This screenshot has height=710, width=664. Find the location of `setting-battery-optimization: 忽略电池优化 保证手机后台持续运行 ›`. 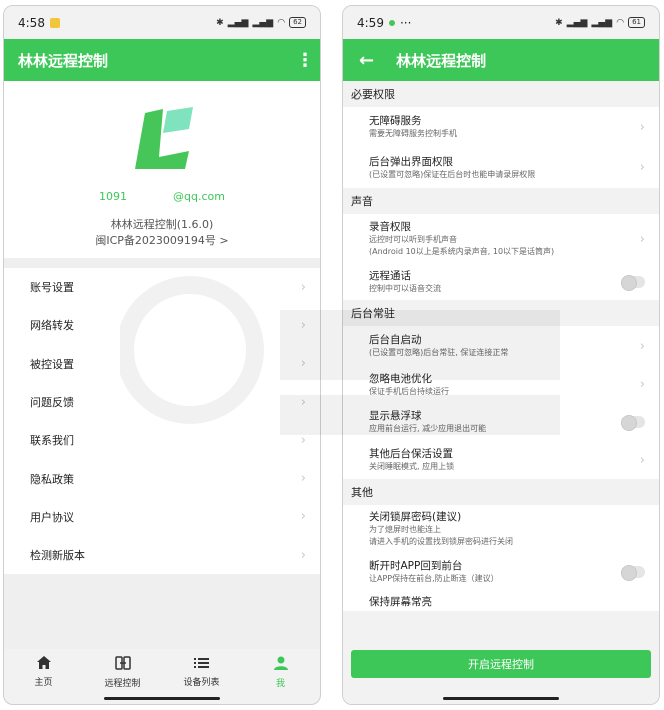

setting-battery-optimization: 忽略电池优化 保证手机后台持续运行 › is located at coordinates (501, 384).